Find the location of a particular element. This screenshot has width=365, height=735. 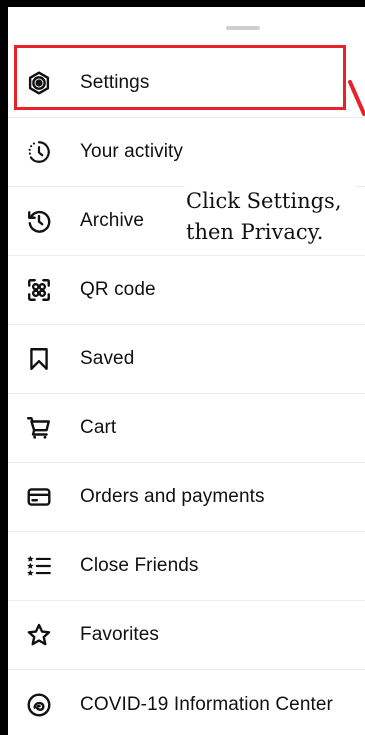

archive-history-icon is located at coordinates (39, 221).